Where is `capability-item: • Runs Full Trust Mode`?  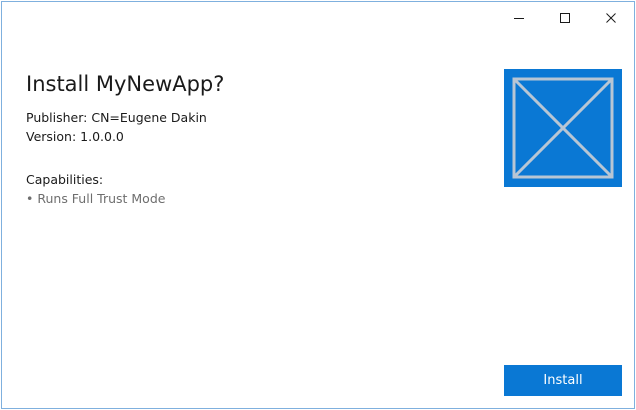 capability-item: • Runs Full Trust Mode is located at coordinates (96, 198).